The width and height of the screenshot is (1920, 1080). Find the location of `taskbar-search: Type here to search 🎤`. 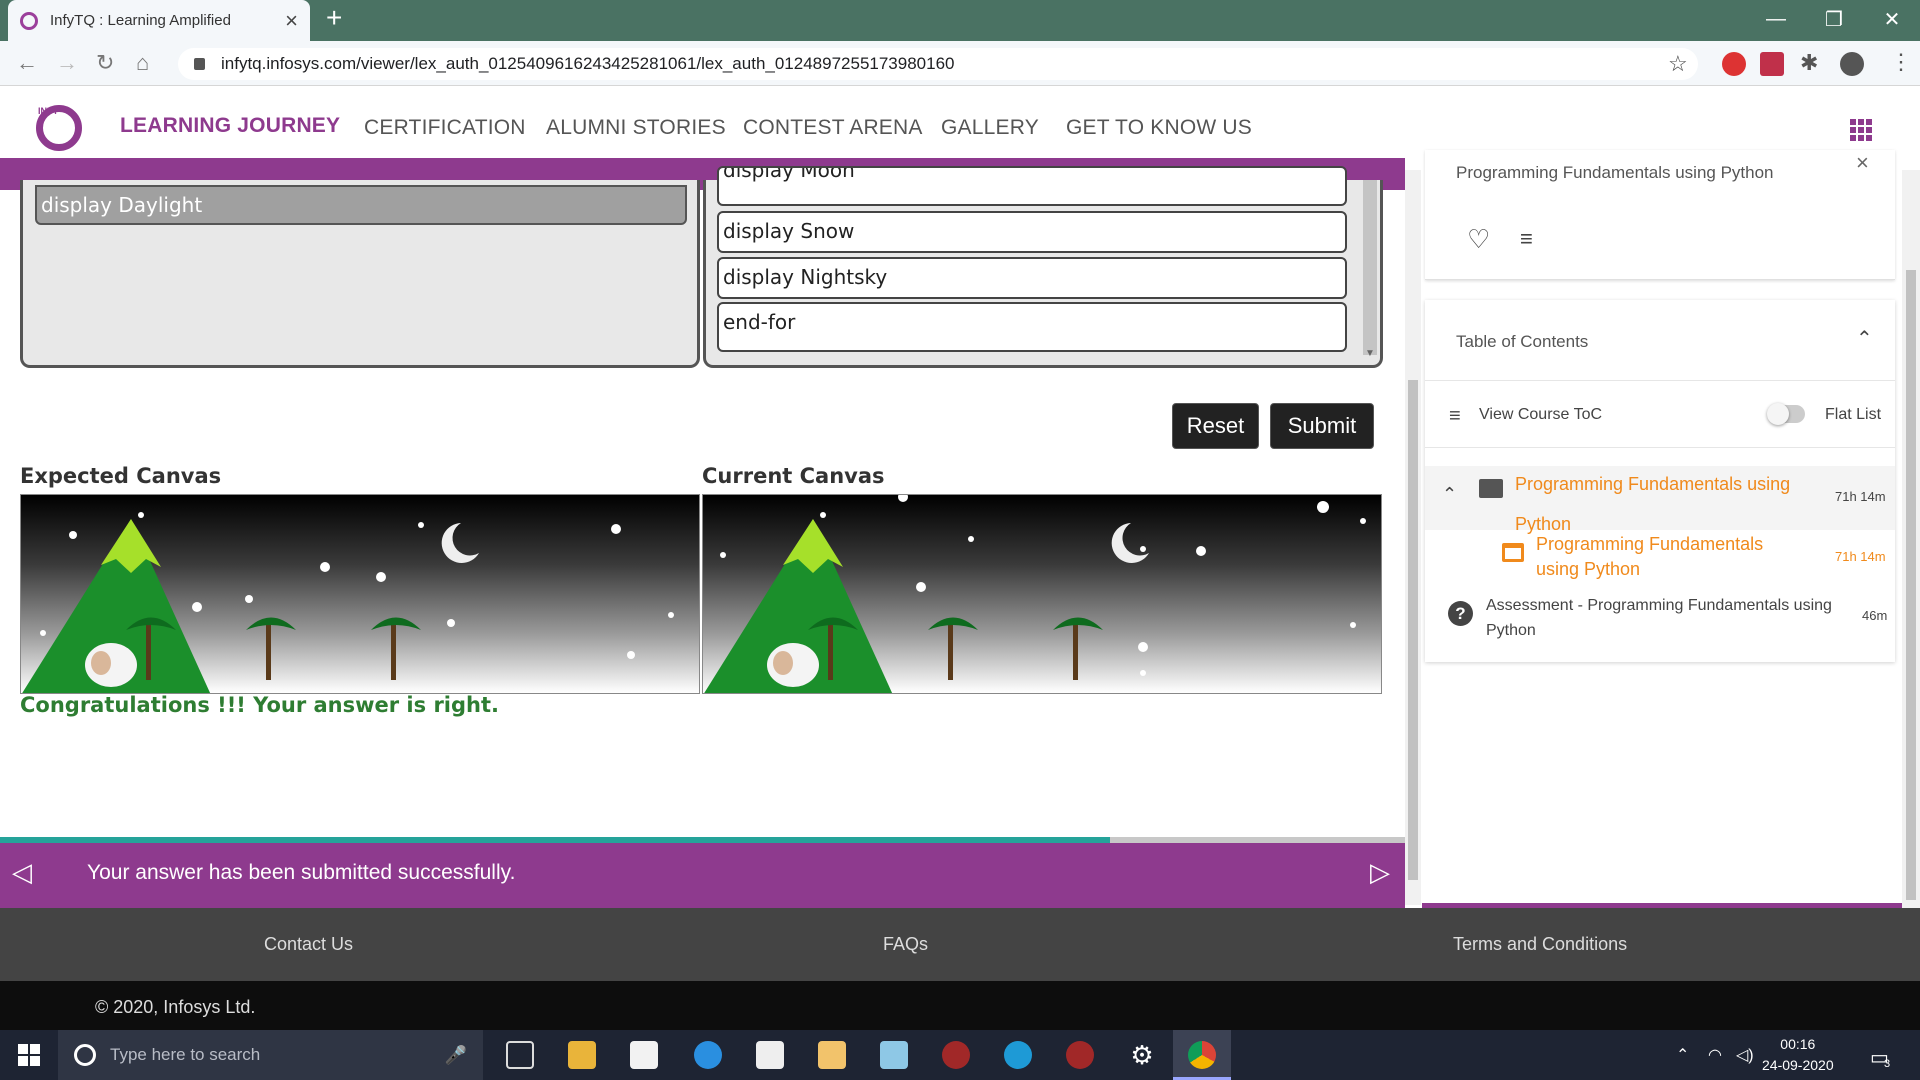

taskbar-search: Type here to search 🎤 is located at coordinates (270, 1055).